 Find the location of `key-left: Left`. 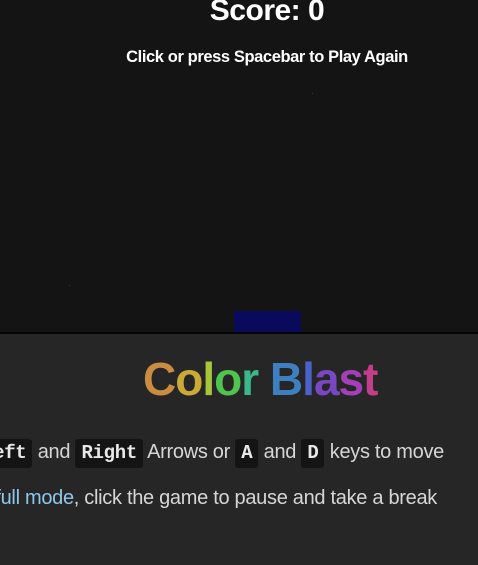

key-left: Left is located at coordinates (16, 453).